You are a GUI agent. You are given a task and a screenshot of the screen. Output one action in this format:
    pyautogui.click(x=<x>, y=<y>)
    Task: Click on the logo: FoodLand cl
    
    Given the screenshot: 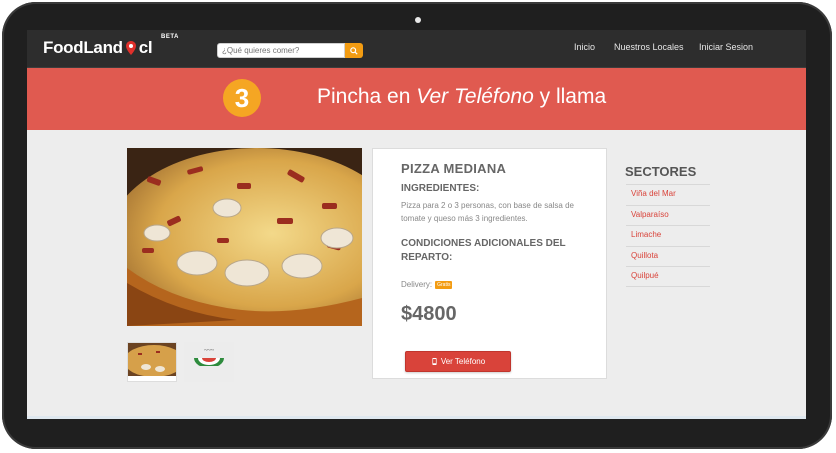 What is the action you would take?
    pyautogui.click(x=98, y=48)
    